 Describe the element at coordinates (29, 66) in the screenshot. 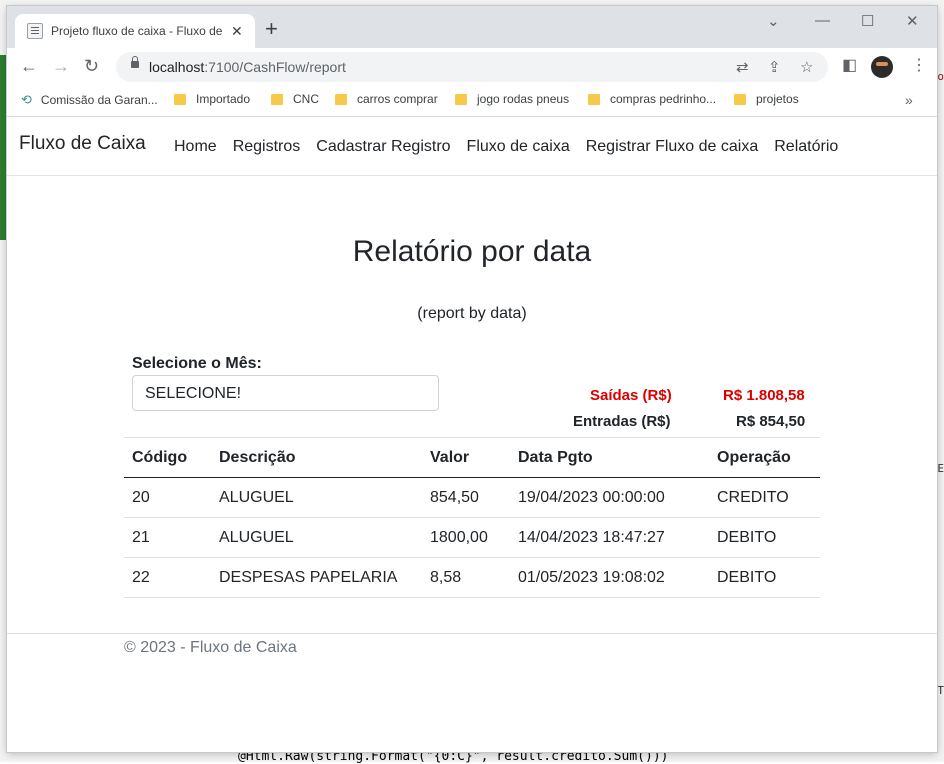

I see `back-arrow-icon: ←` at that location.